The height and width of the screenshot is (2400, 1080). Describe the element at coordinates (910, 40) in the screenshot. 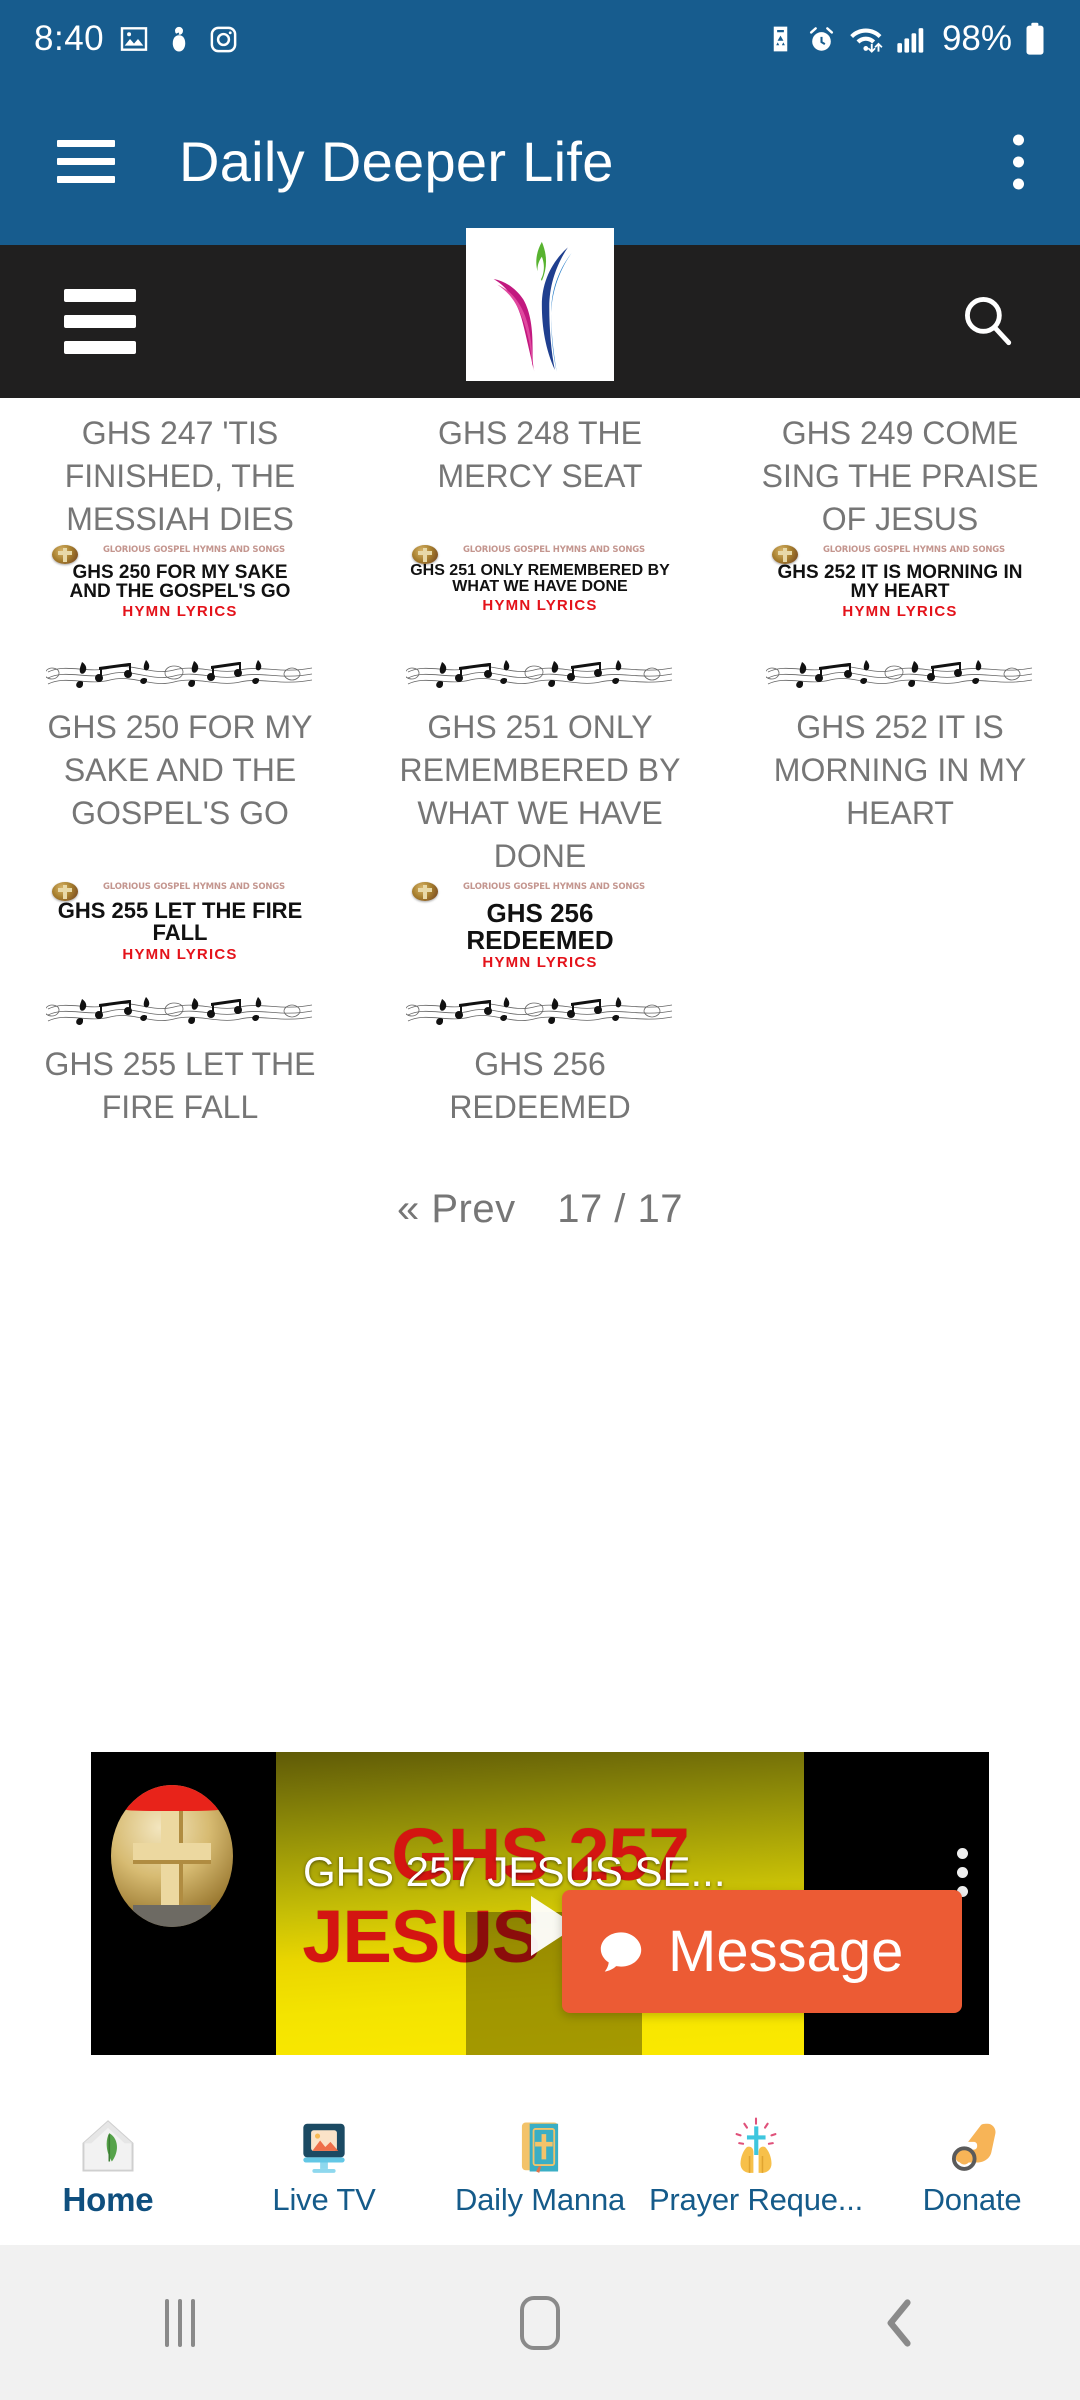

I see `signal-icon` at that location.